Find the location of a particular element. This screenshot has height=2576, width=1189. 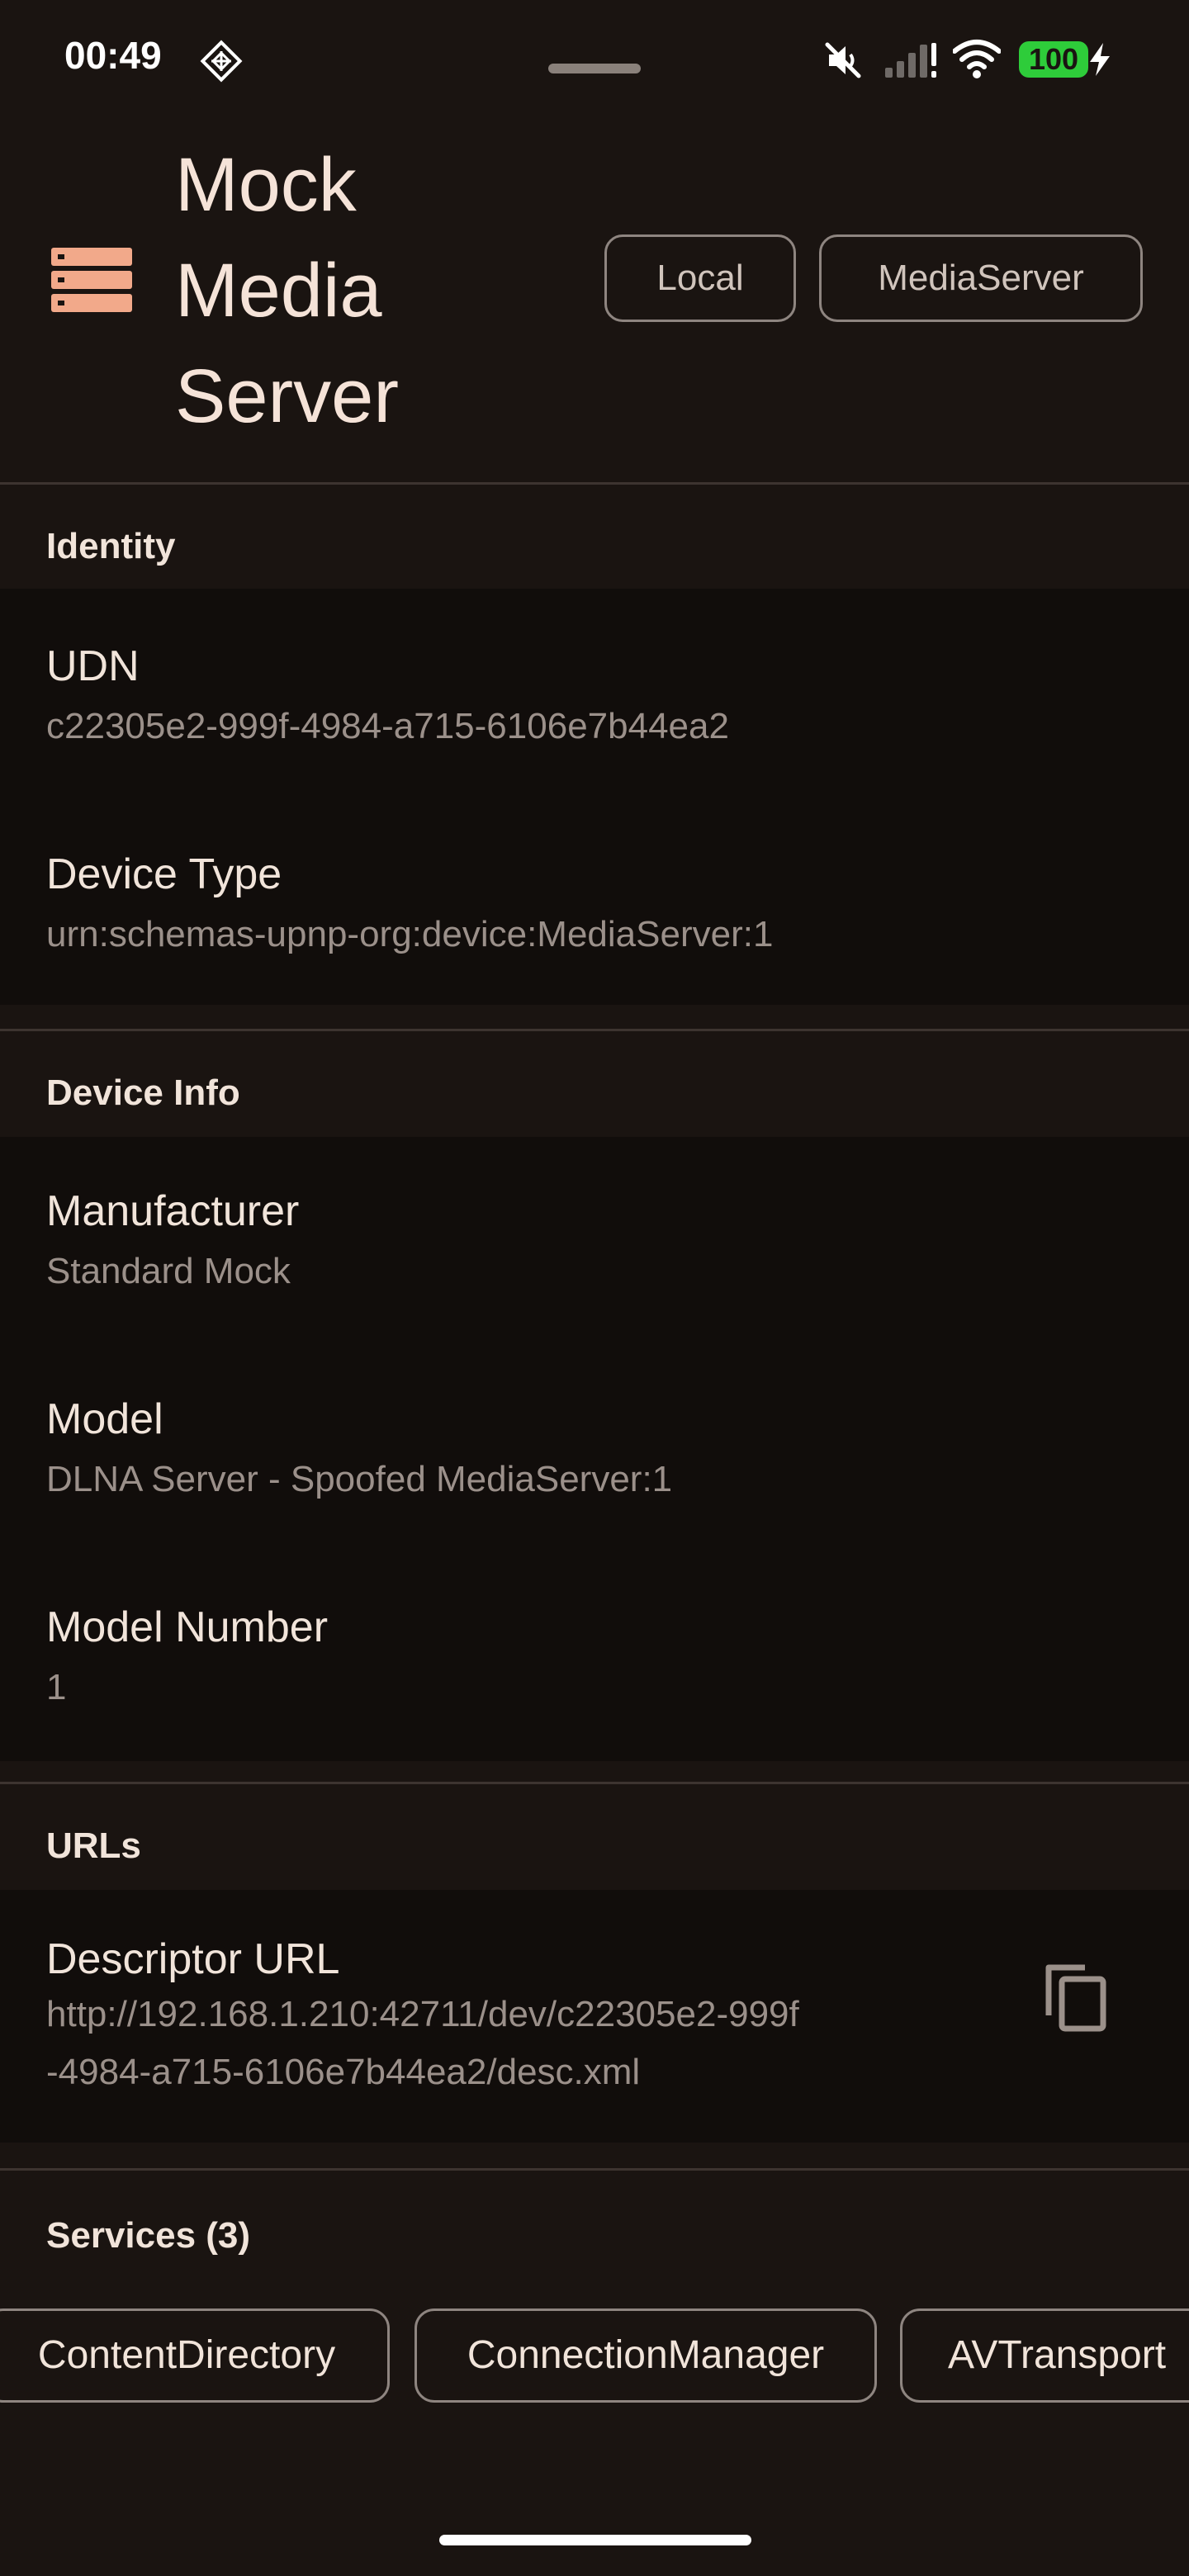

page-title-line: Media is located at coordinates (278, 291).